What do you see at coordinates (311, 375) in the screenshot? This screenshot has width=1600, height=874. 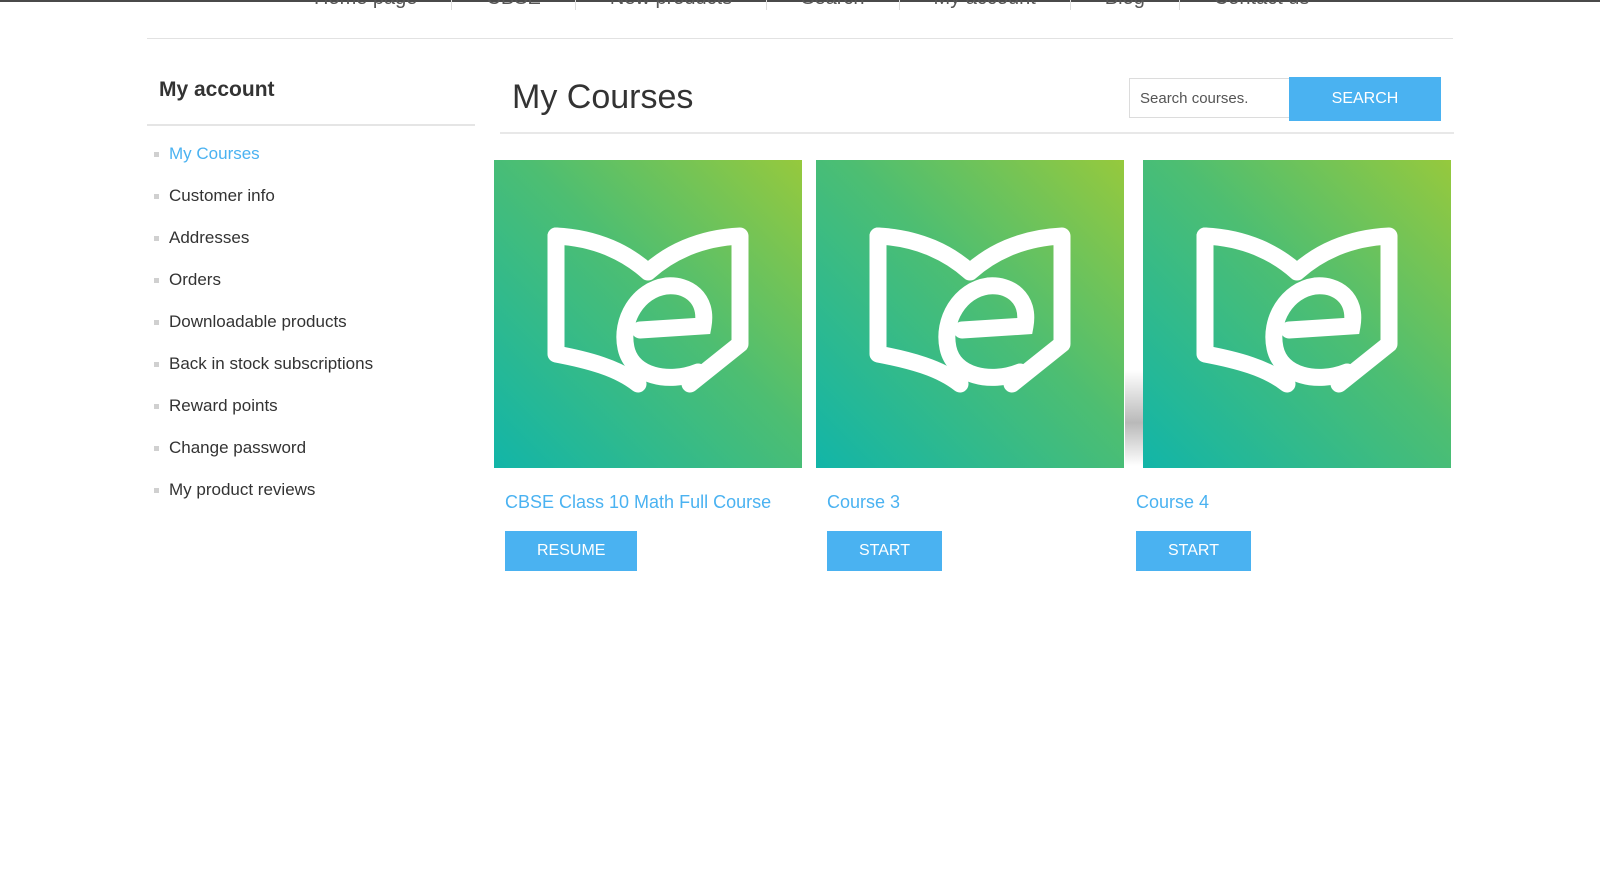 I see `sidebar-item-back-in-stock: Back in stock subscriptions` at bounding box center [311, 375].